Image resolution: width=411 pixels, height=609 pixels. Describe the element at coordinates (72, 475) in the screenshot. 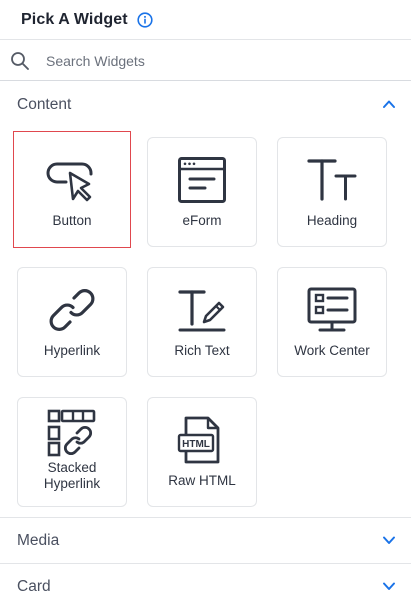

I see `widget-label: Stacked Hyperlink` at that location.